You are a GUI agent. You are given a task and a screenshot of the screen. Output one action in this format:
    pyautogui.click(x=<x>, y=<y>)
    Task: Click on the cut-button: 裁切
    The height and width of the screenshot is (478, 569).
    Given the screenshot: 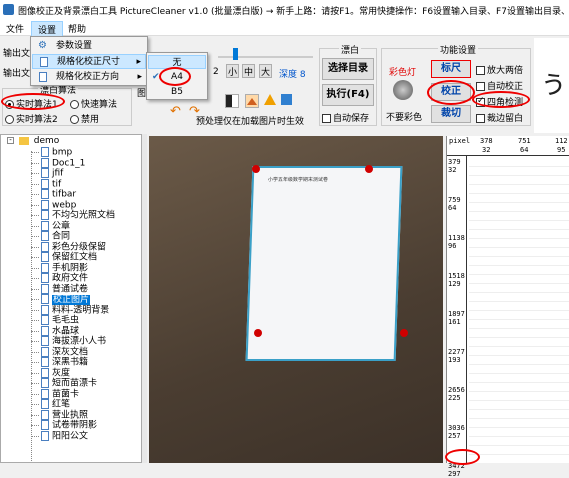 What is the action you would take?
    pyautogui.click(x=451, y=114)
    